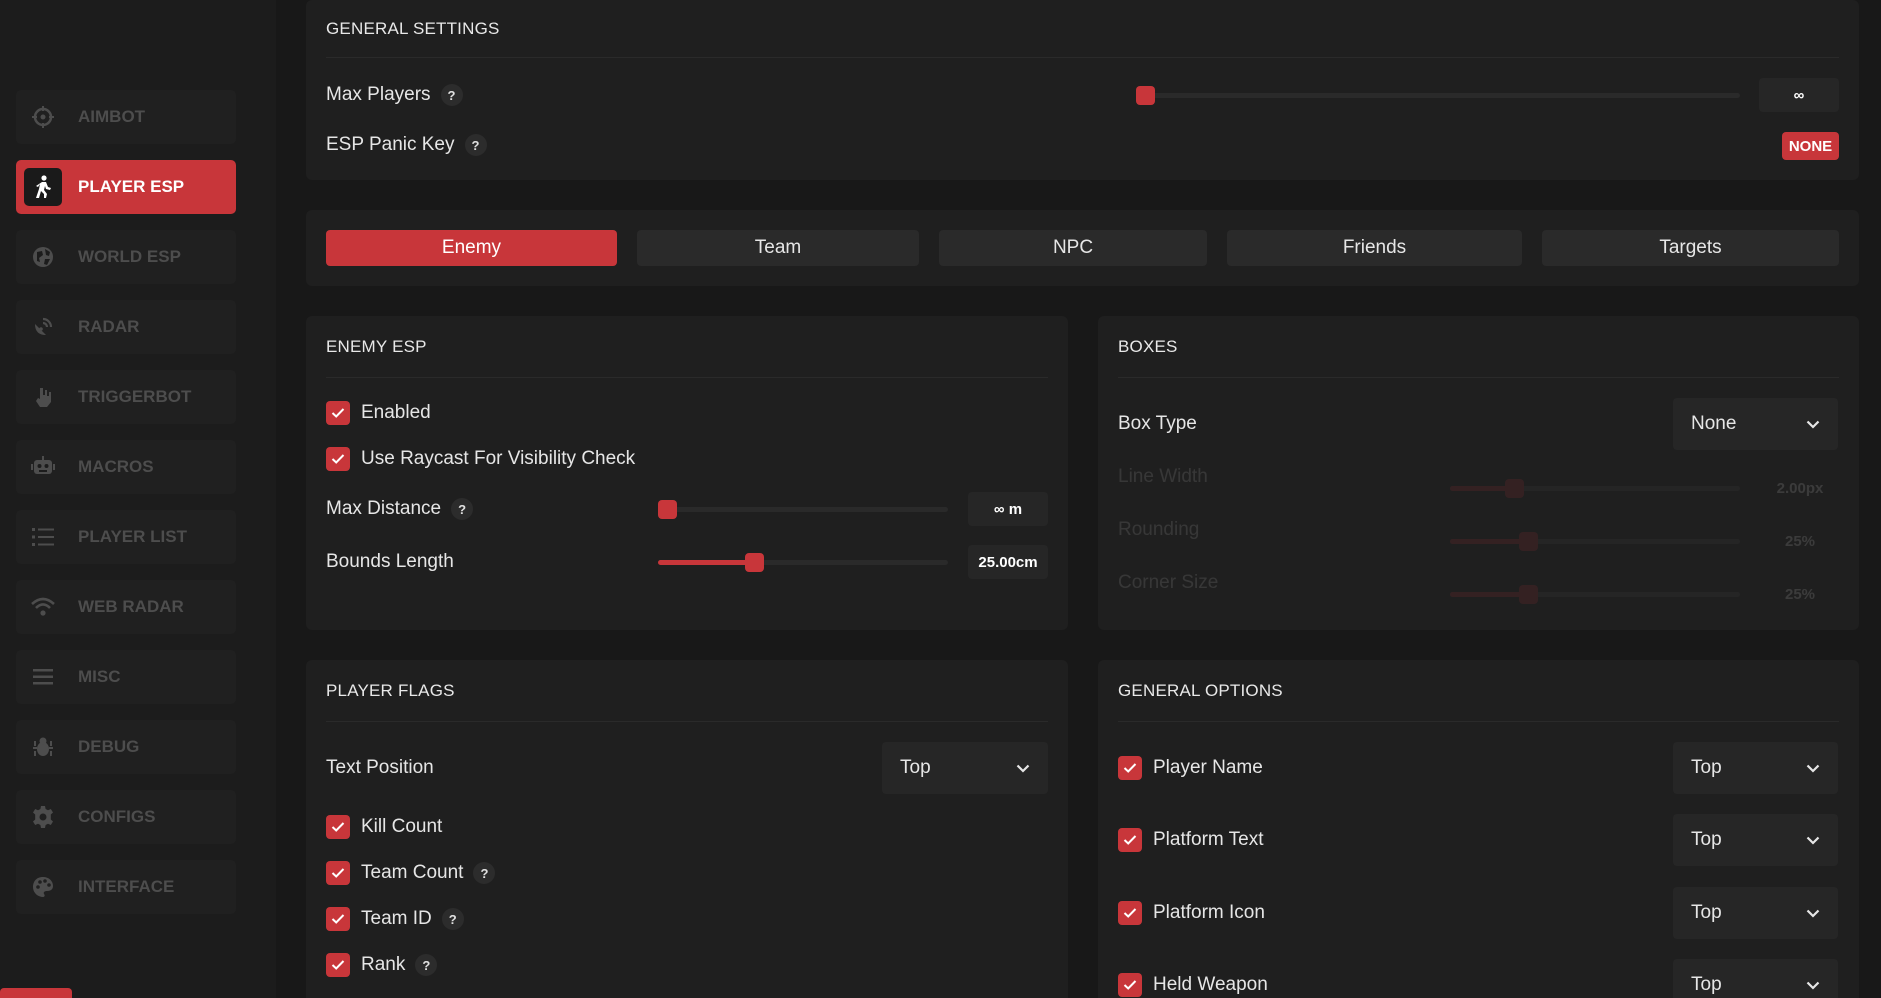 The height and width of the screenshot is (998, 1881). I want to click on max-players-value: ∞, so click(1799, 95).